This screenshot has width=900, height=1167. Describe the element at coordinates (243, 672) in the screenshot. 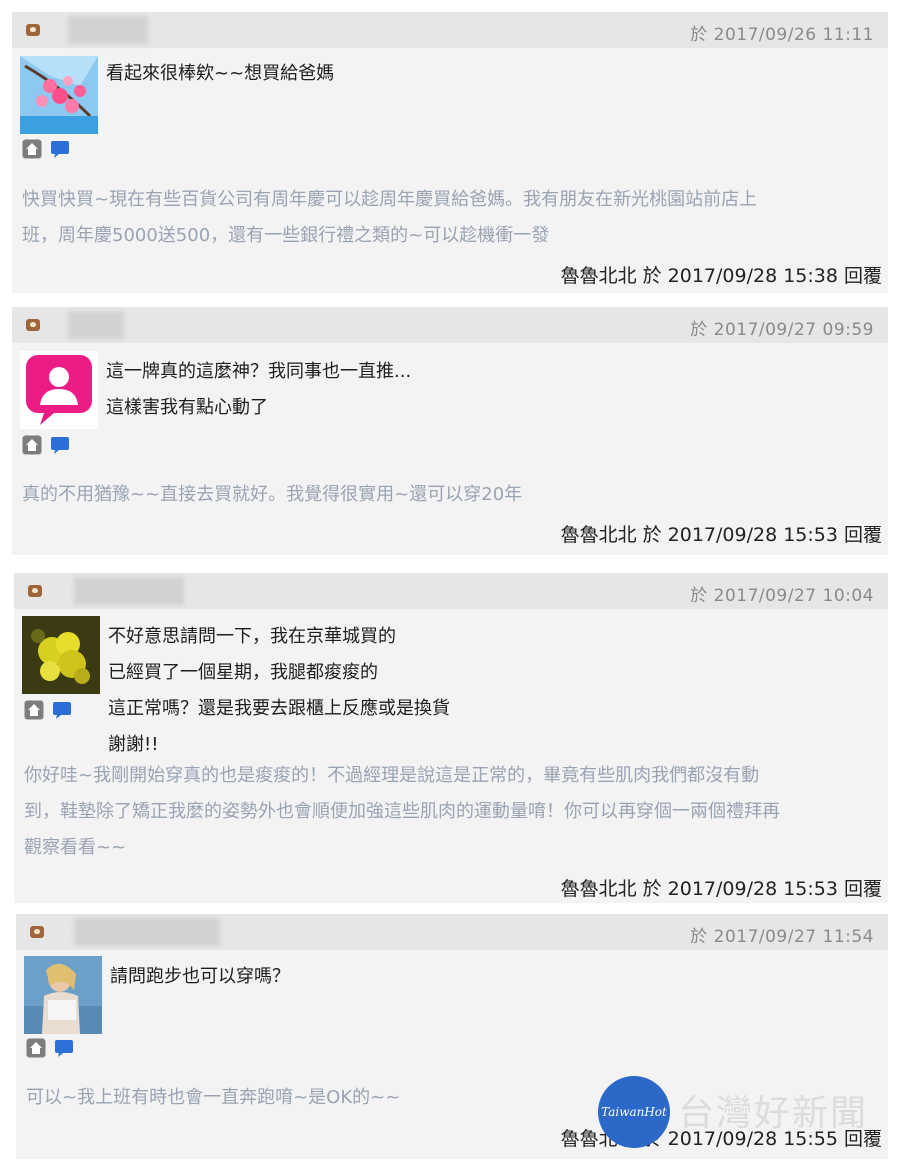

I see `comment-line: 已經買了一個星期，我腿都痠痠的` at that location.